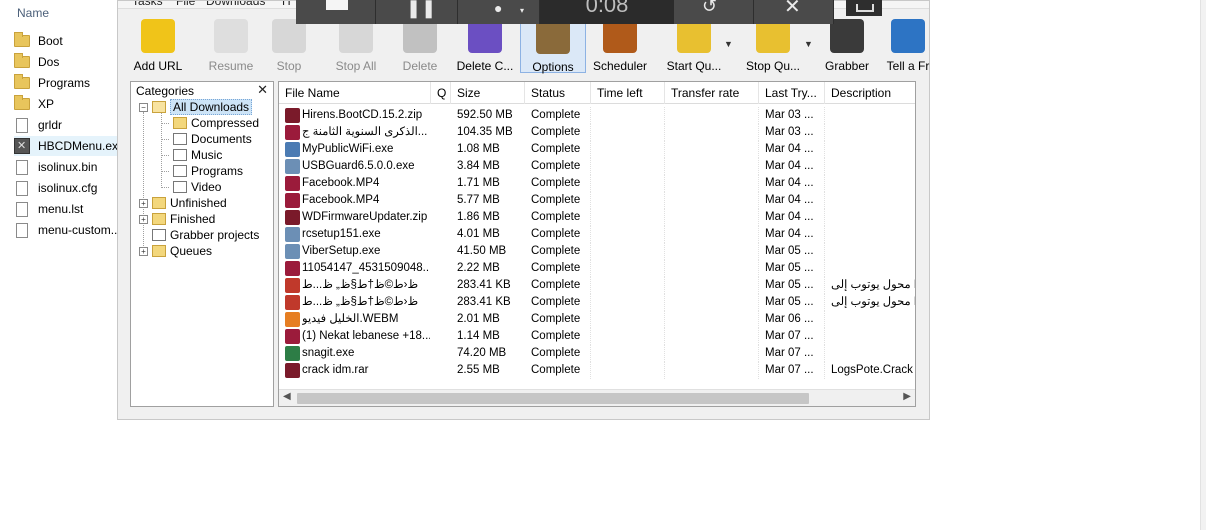 This screenshot has width=1206, height=530. What do you see at coordinates (694, 36) in the screenshot?
I see `start-queue-icon` at bounding box center [694, 36].